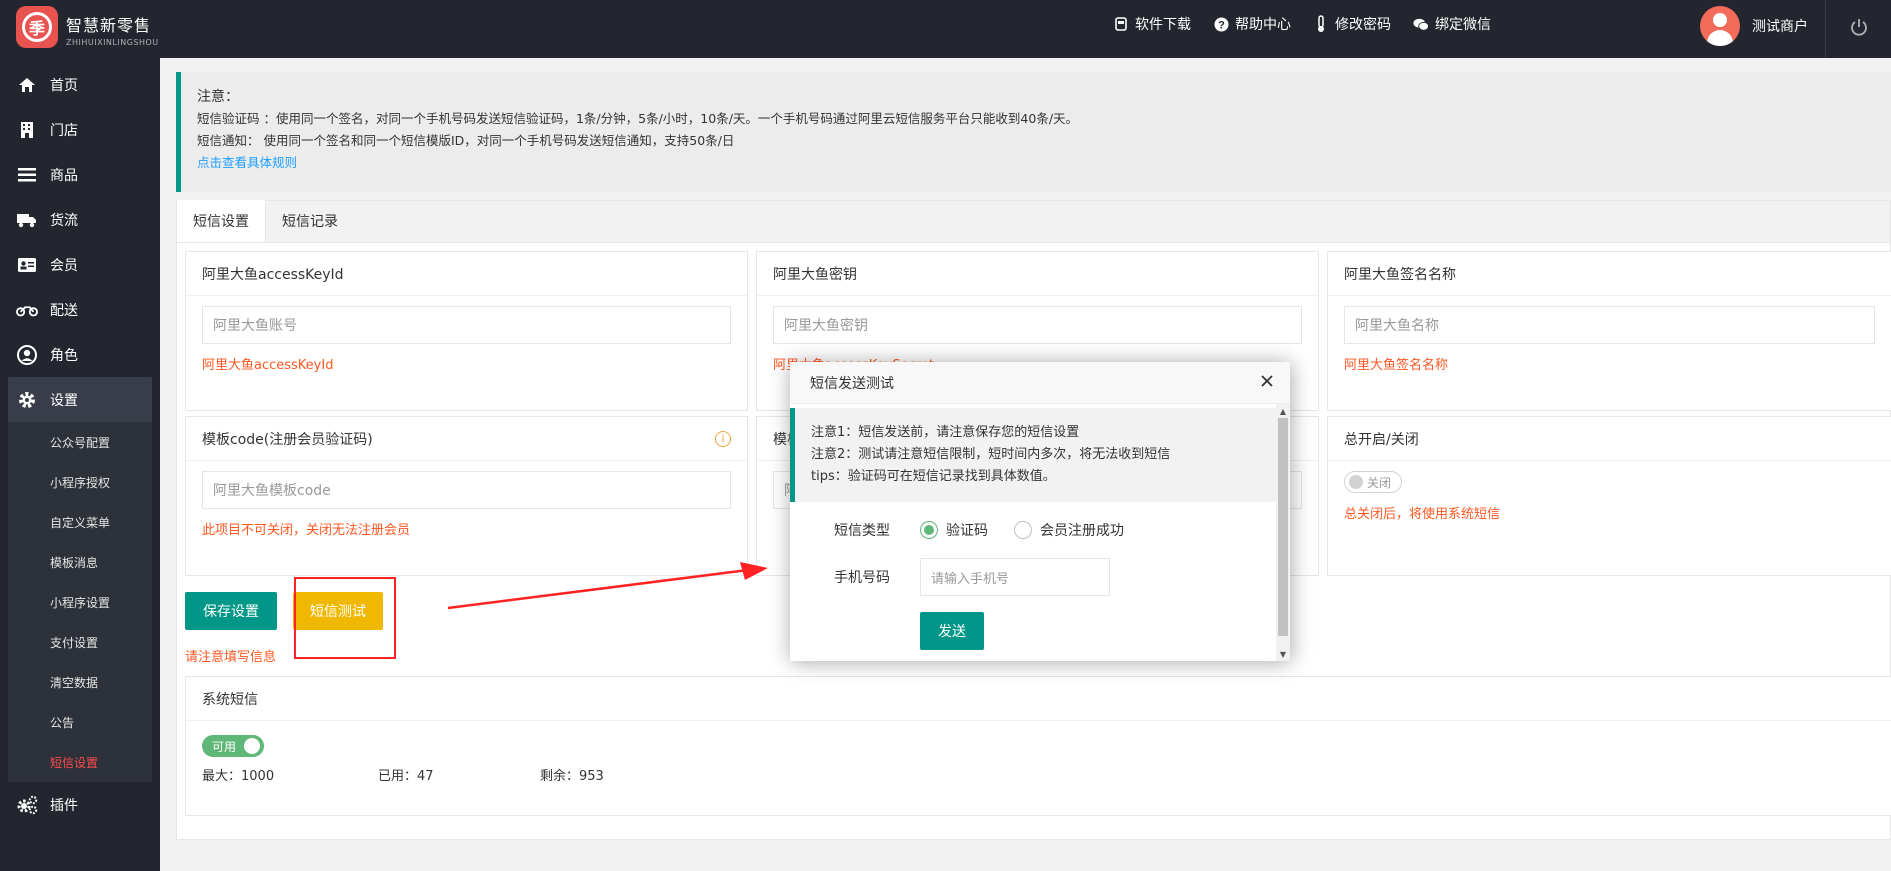 This screenshot has height=871, width=1891. What do you see at coordinates (929, 530) in the screenshot?
I see `radio-checked-icon` at bounding box center [929, 530].